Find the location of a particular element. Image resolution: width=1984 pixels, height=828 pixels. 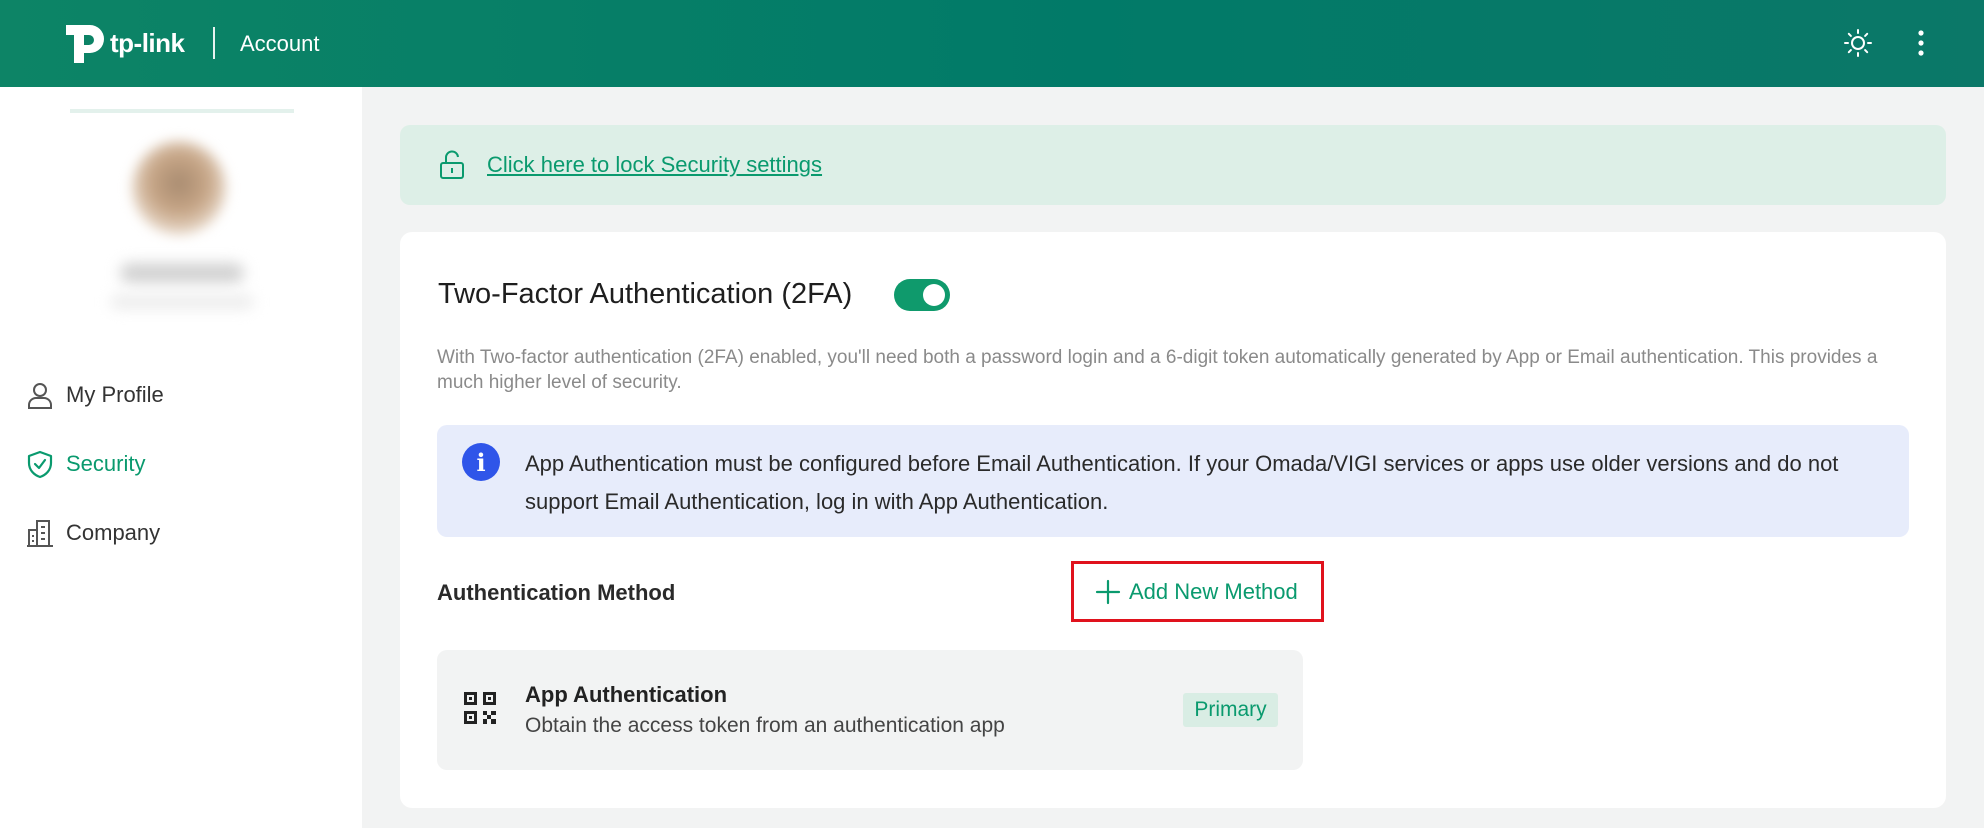

info-icon: i is located at coordinates (481, 462).